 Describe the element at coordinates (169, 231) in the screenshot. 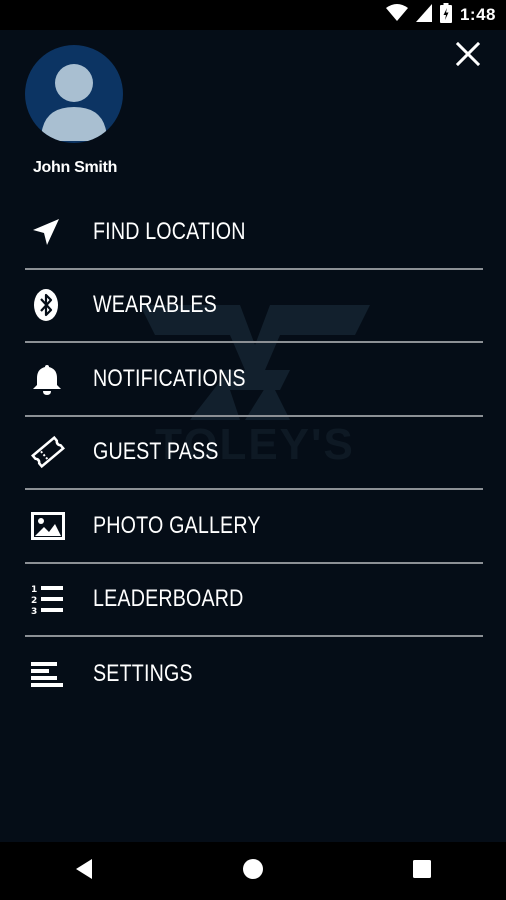

I see `menu-item-label: FIND LOCATION` at that location.